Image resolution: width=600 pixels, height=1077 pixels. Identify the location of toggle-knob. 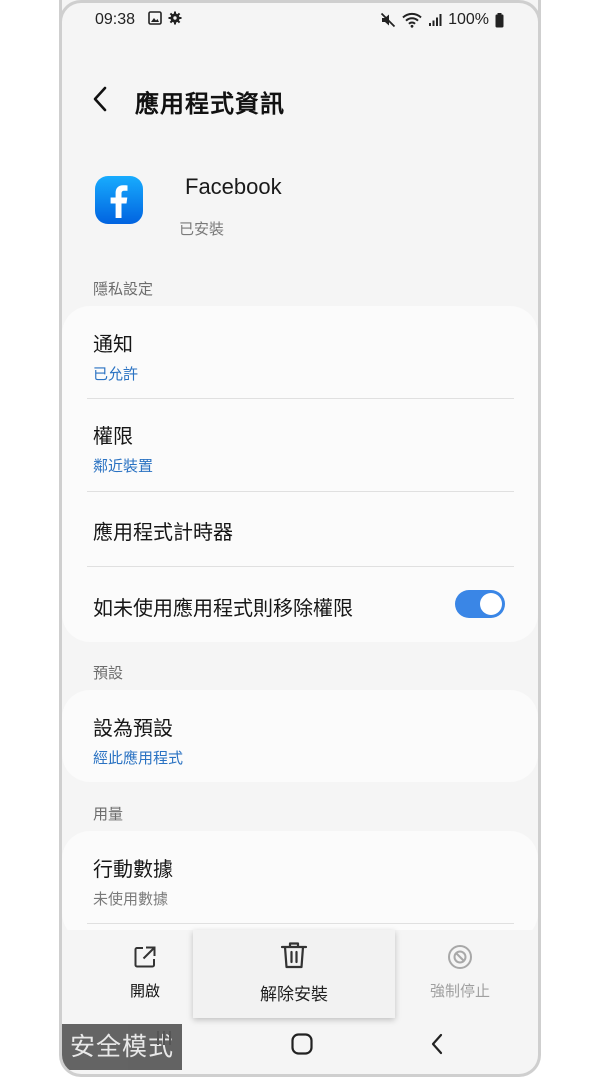
(491, 604).